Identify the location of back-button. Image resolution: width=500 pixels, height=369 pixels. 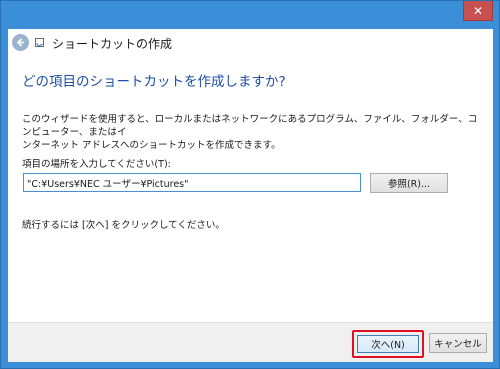
(20, 42).